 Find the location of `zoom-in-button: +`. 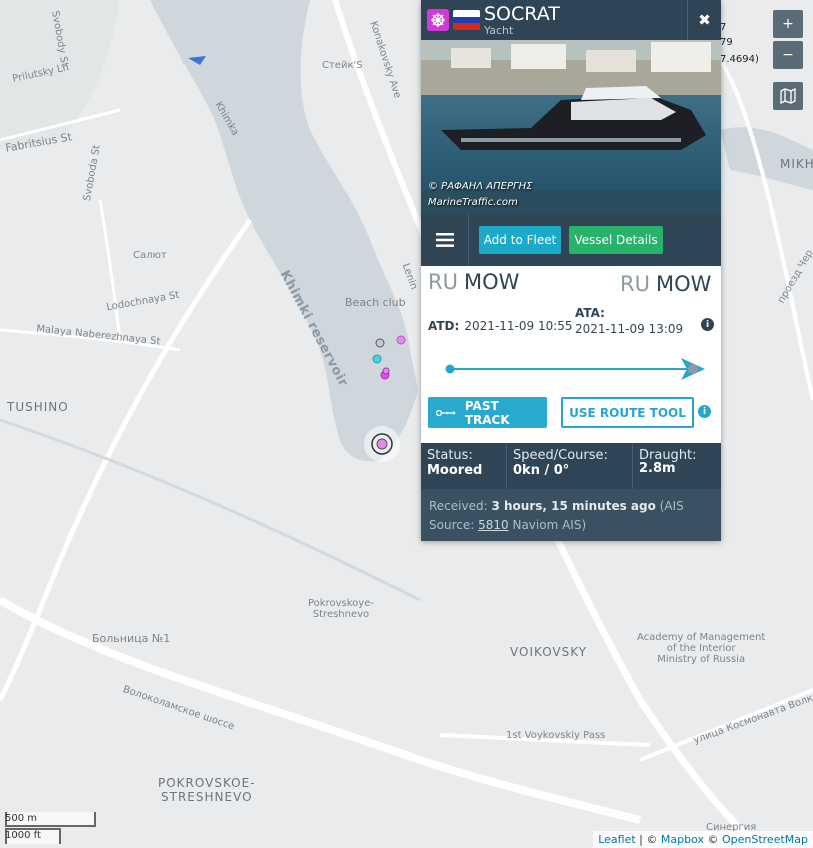

zoom-in-button: + is located at coordinates (788, 24).